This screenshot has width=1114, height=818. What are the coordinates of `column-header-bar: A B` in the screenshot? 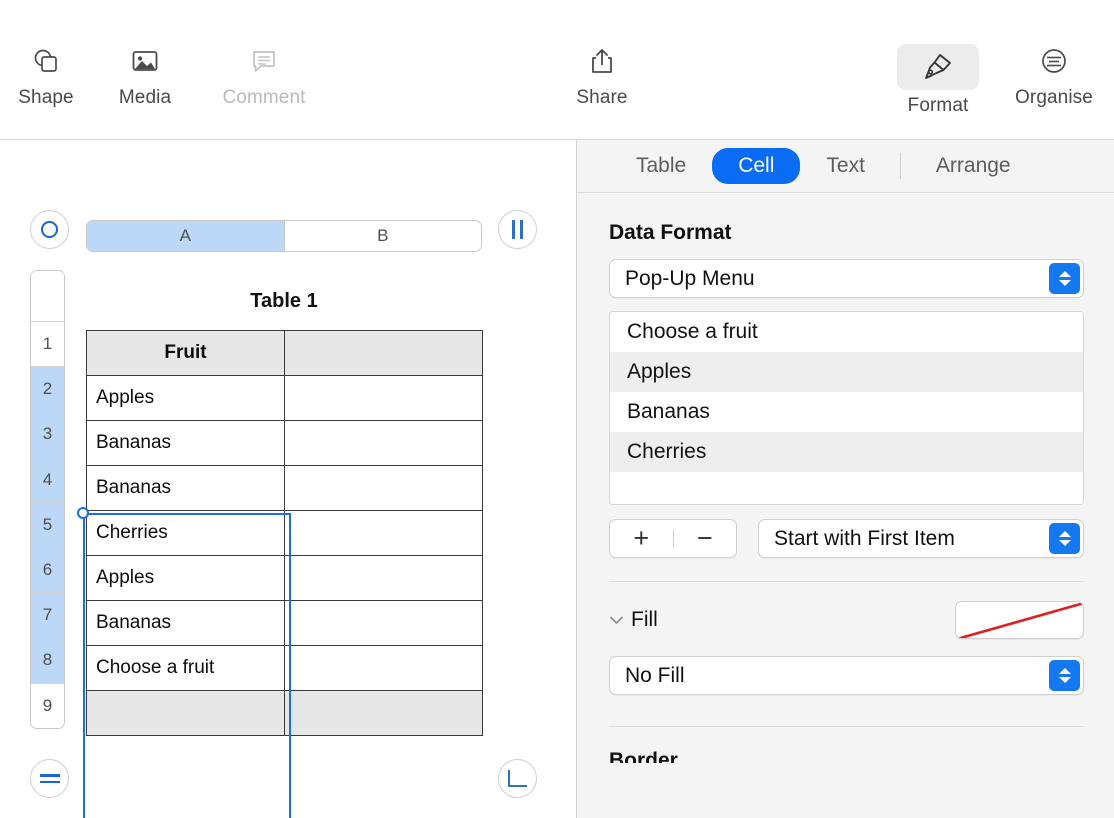 It's located at (284, 236).